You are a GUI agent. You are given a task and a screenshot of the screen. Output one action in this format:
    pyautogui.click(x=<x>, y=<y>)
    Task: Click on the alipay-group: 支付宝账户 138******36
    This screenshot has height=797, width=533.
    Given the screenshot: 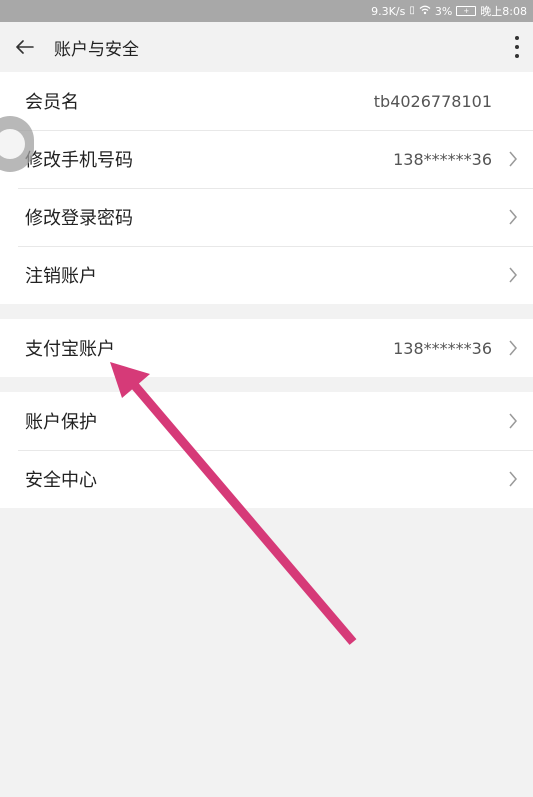 What is the action you would take?
    pyautogui.click(x=266, y=348)
    